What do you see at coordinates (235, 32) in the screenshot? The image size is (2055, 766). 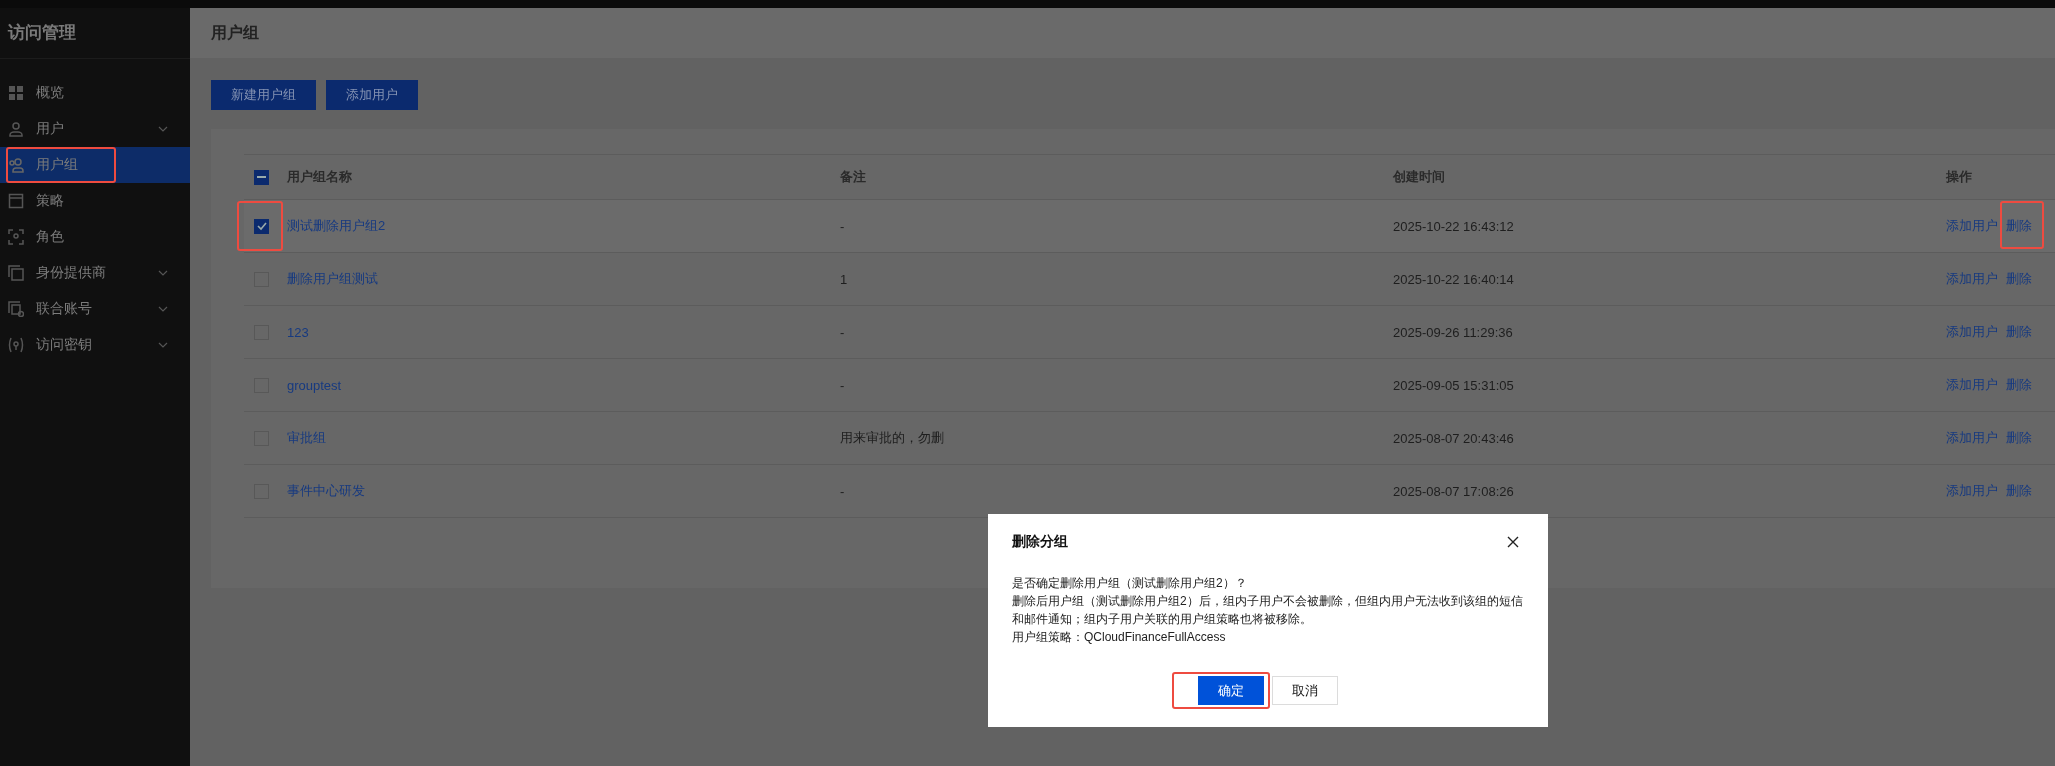 I see `page-title: 用户组` at bounding box center [235, 32].